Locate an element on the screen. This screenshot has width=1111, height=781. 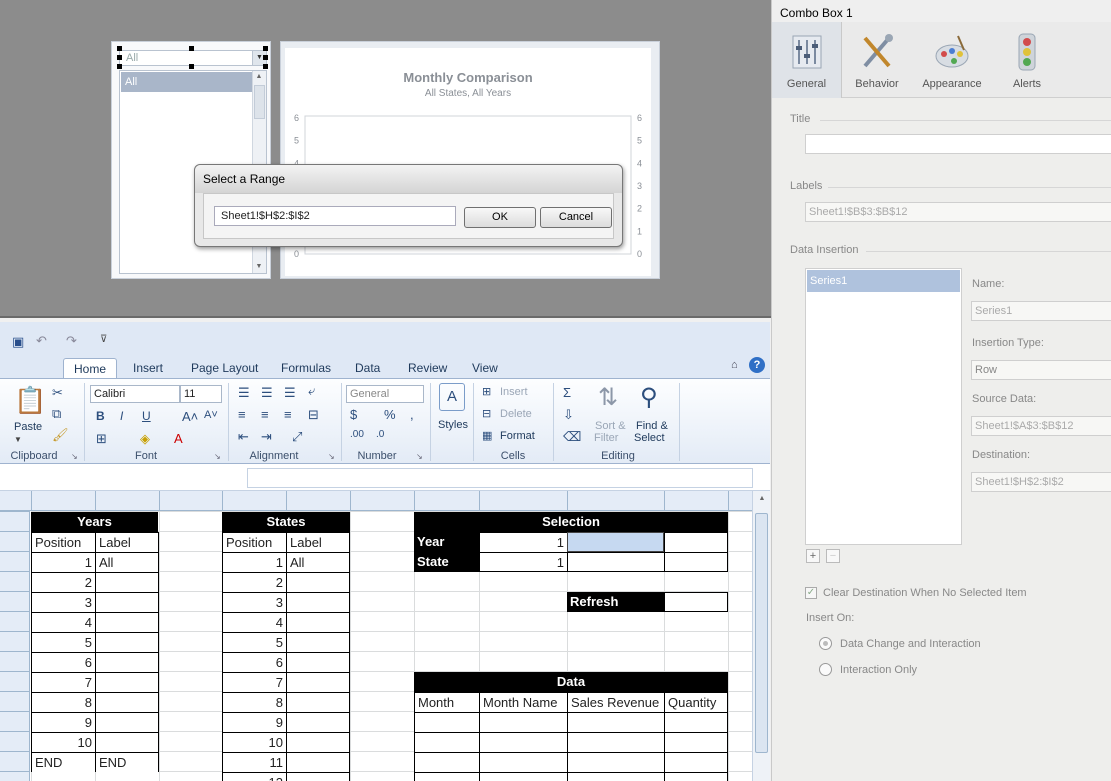
decrease-indent-icon: ⇤ is located at coordinates (243, 437).